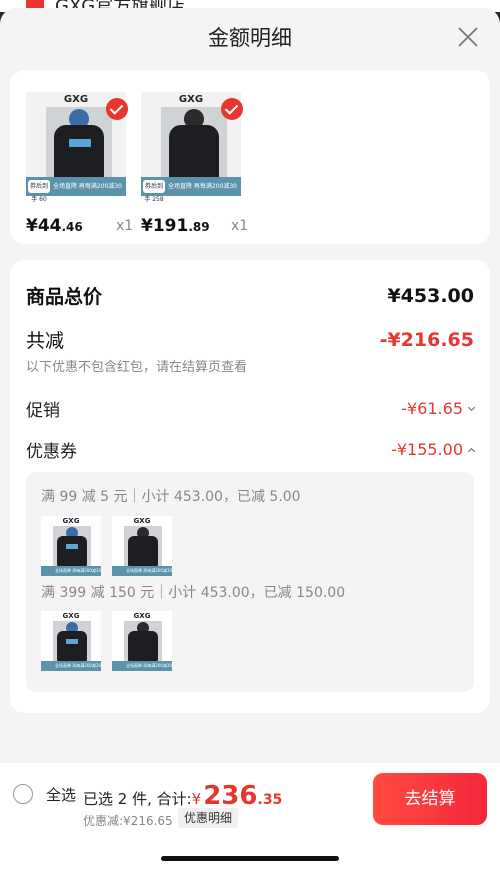 This screenshot has height=873, width=500. Describe the element at coordinates (137, 367) in the screenshot. I see `discount-note: 以下优惠不包含红包，请在结算页查看` at that location.